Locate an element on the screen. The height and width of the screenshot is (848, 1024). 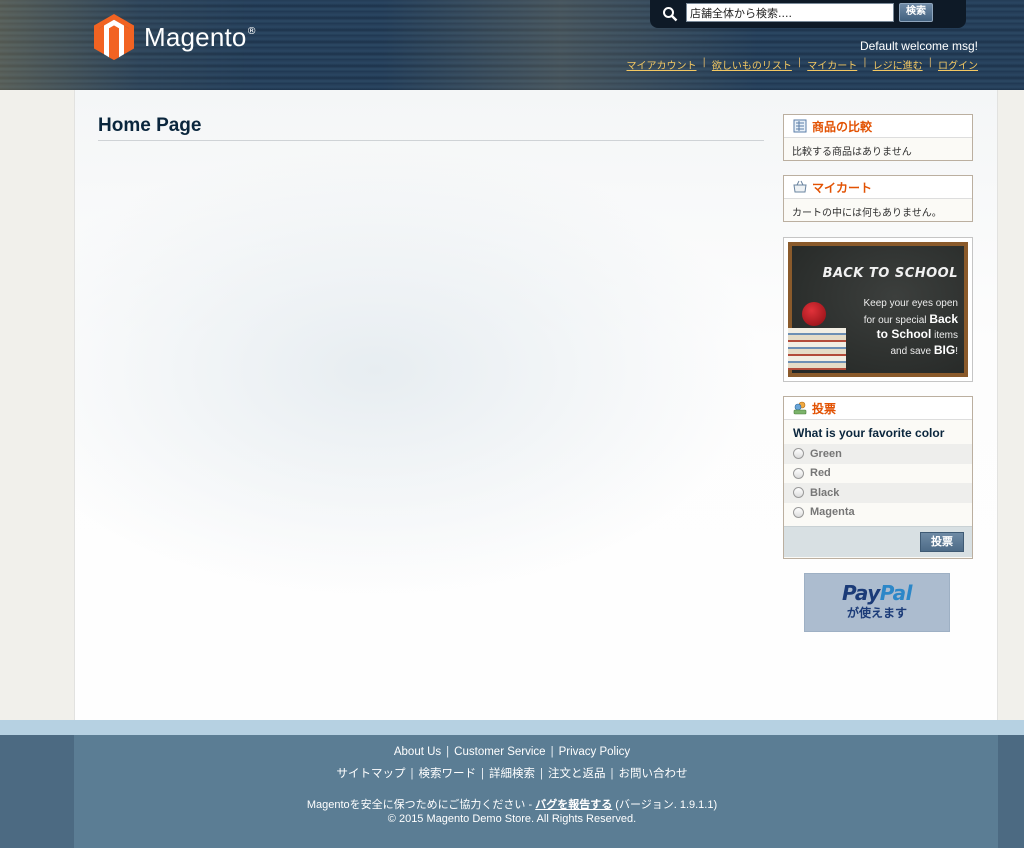
magento-logo-icon is located at coordinates (114, 37).